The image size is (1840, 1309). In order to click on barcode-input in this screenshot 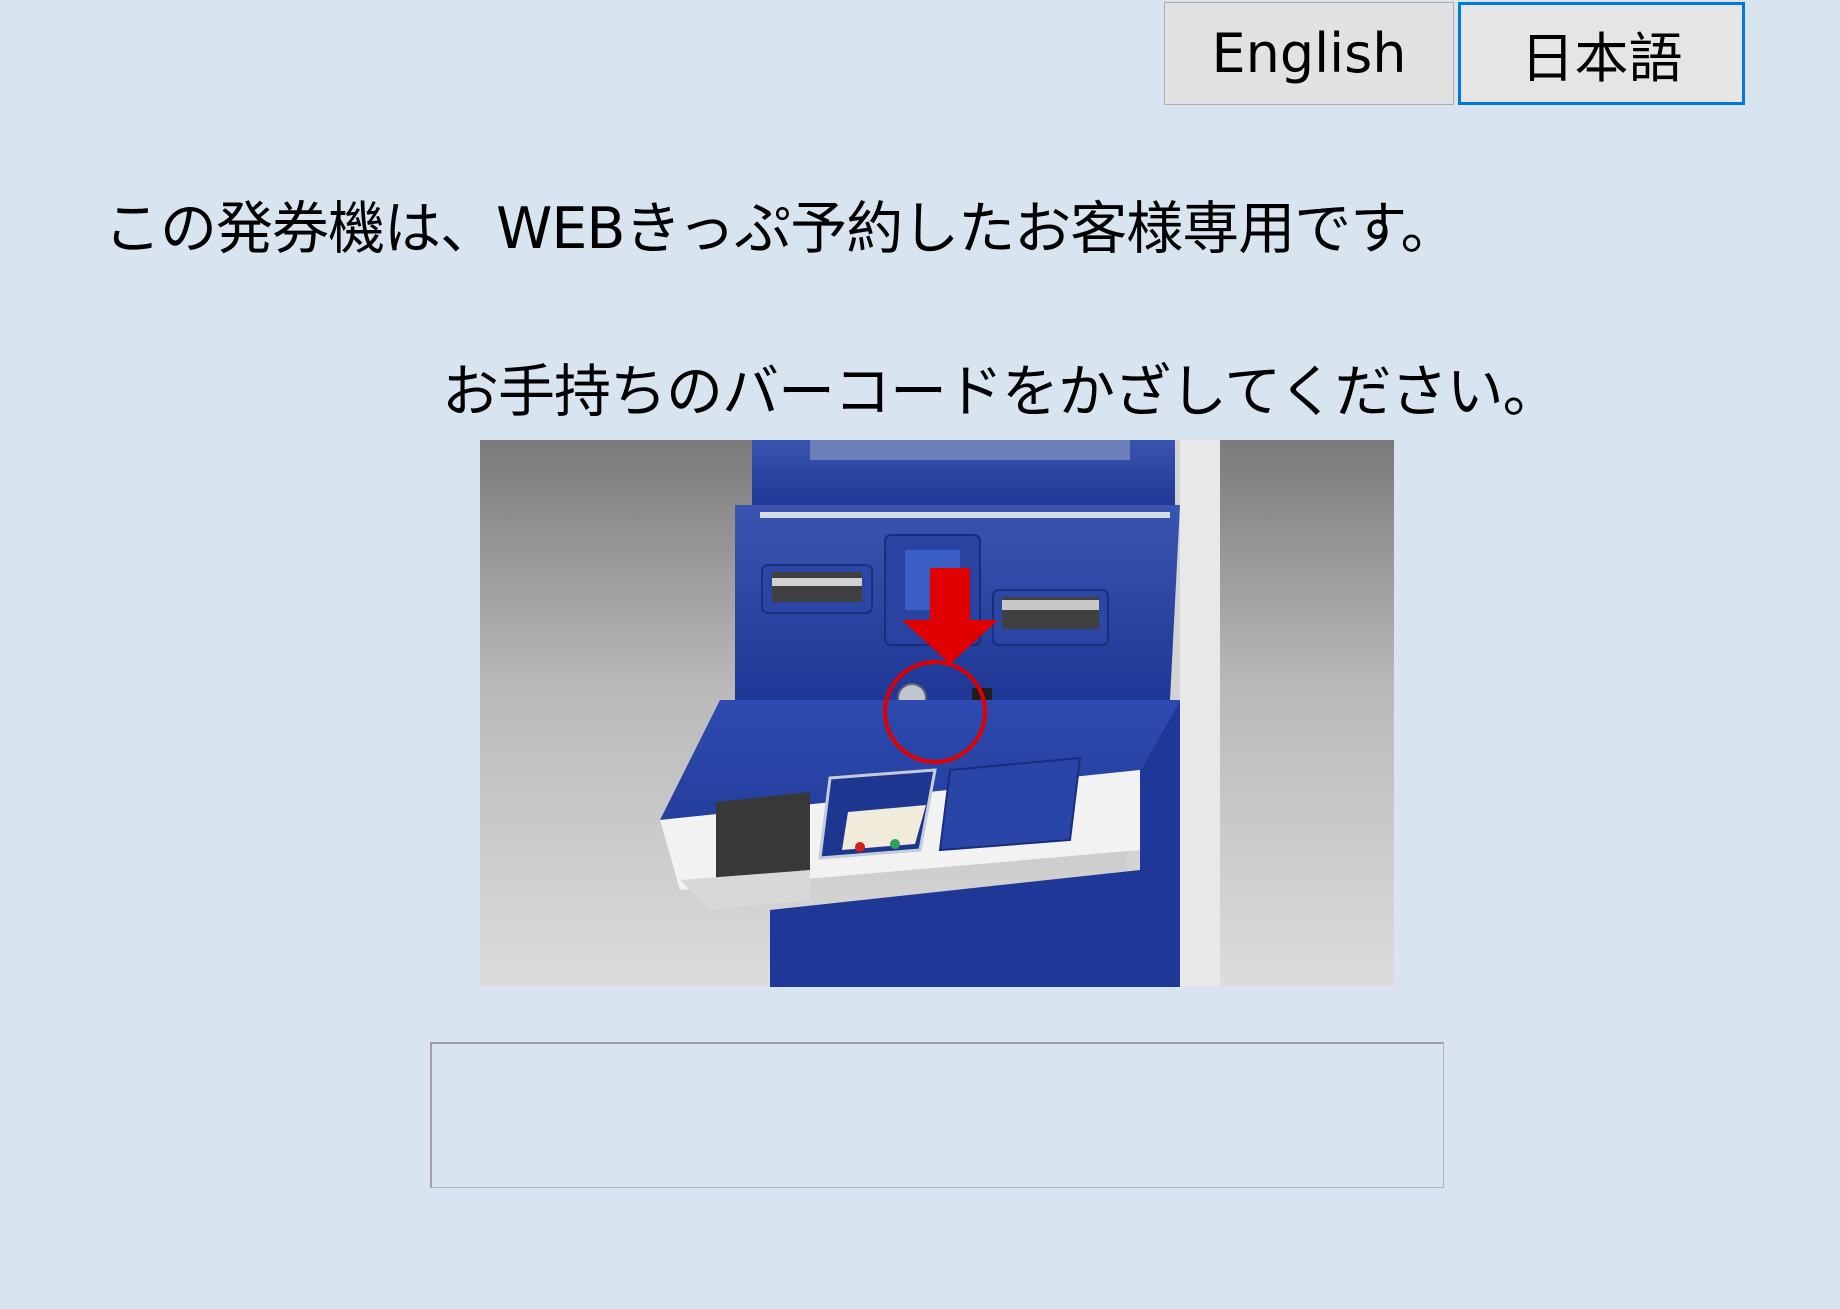, I will do `click(937, 1115)`.